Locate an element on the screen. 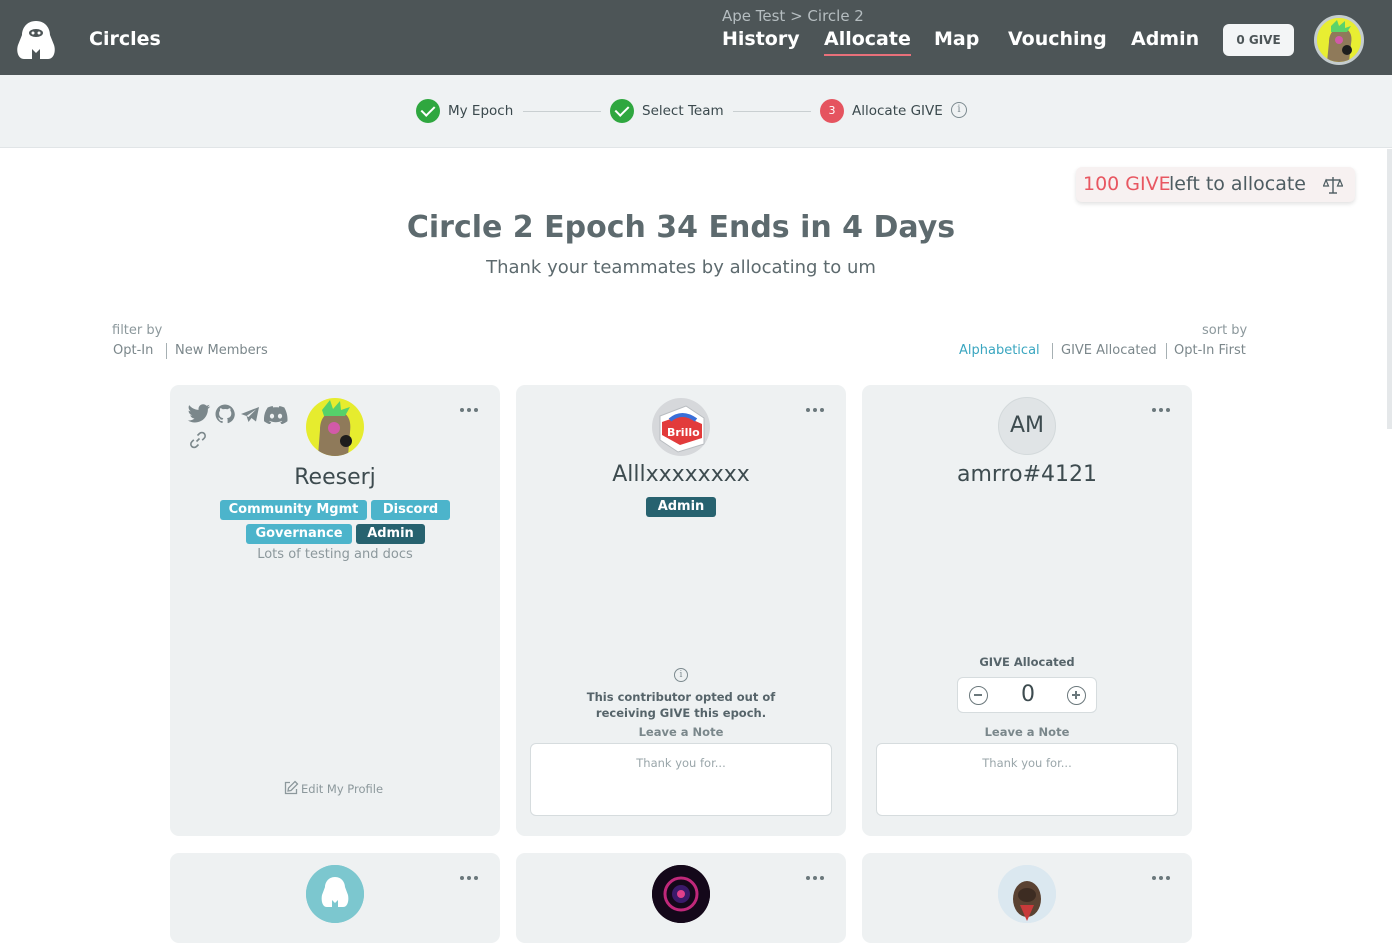  member-name: Reeserj is located at coordinates (335, 477).